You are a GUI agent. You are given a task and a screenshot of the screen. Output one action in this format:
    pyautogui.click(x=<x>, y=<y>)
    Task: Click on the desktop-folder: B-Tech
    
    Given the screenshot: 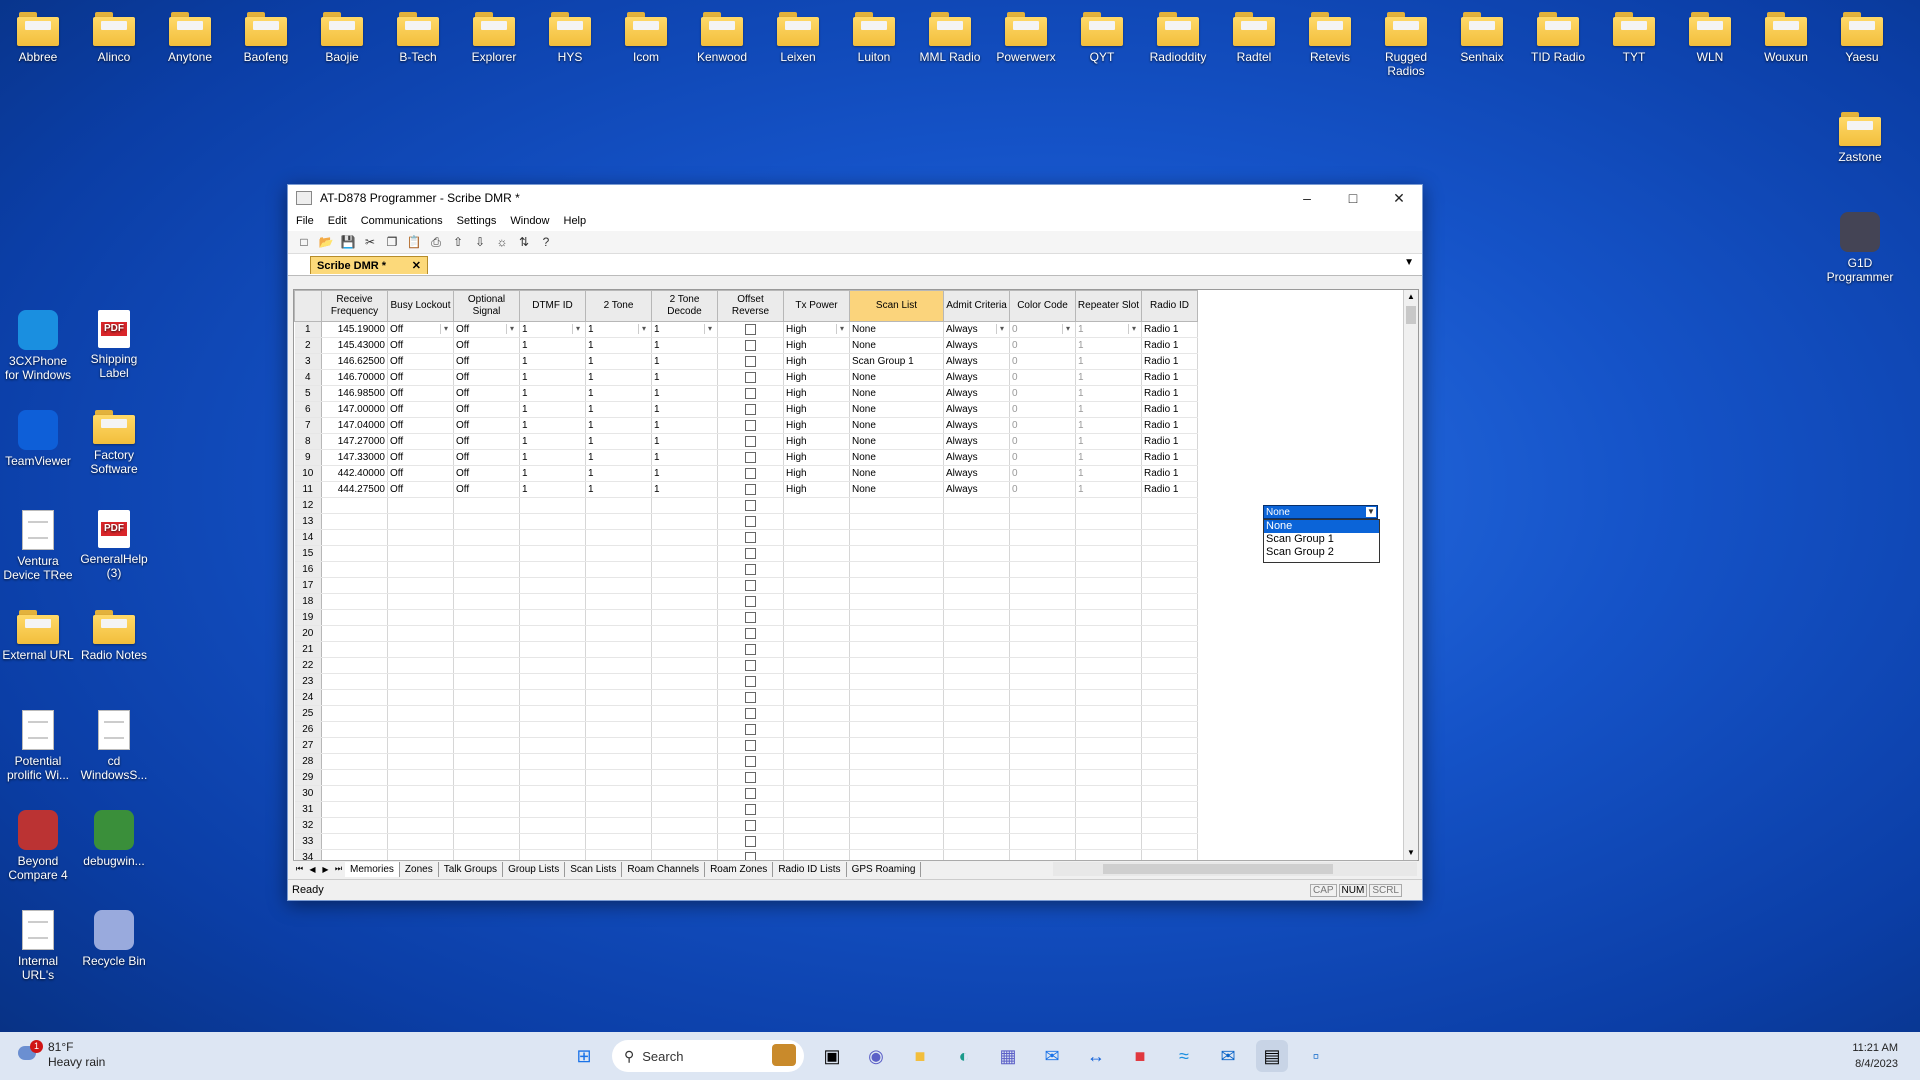 What is the action you would take?
    pyautogui.click(x=418, y=38)
    